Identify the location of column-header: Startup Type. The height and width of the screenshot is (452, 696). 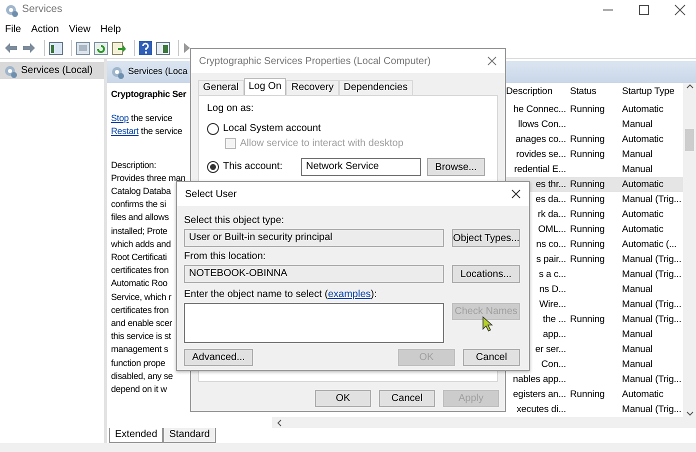
(648, 92).